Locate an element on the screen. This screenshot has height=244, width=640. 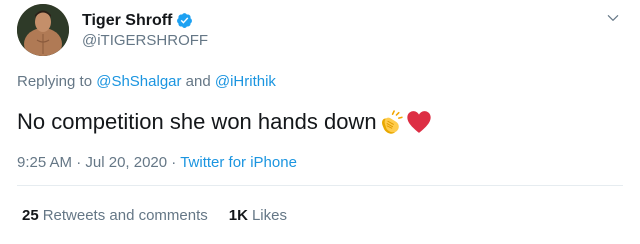
tweet-stats: 25 Retweets and comments 1K Likes is located at coordinates (165, 216).